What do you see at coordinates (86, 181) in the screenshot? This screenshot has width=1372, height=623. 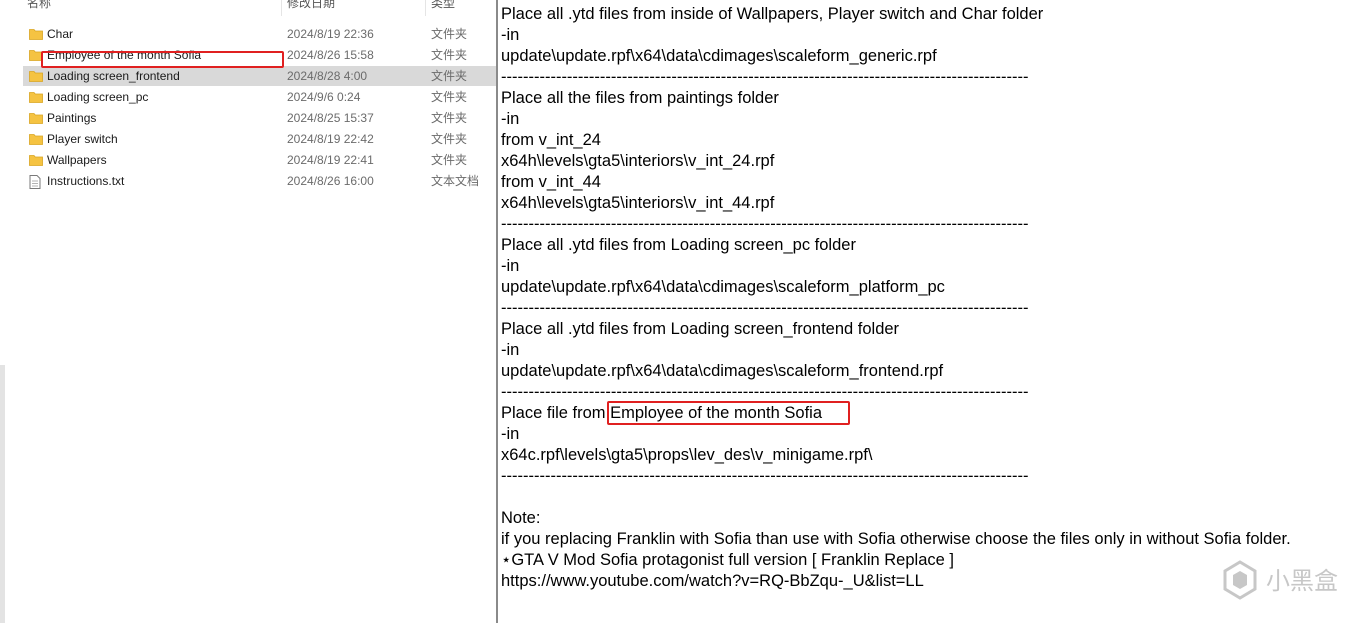 I see `file-name: Instructions.txt` at bounding box center [86, 181].